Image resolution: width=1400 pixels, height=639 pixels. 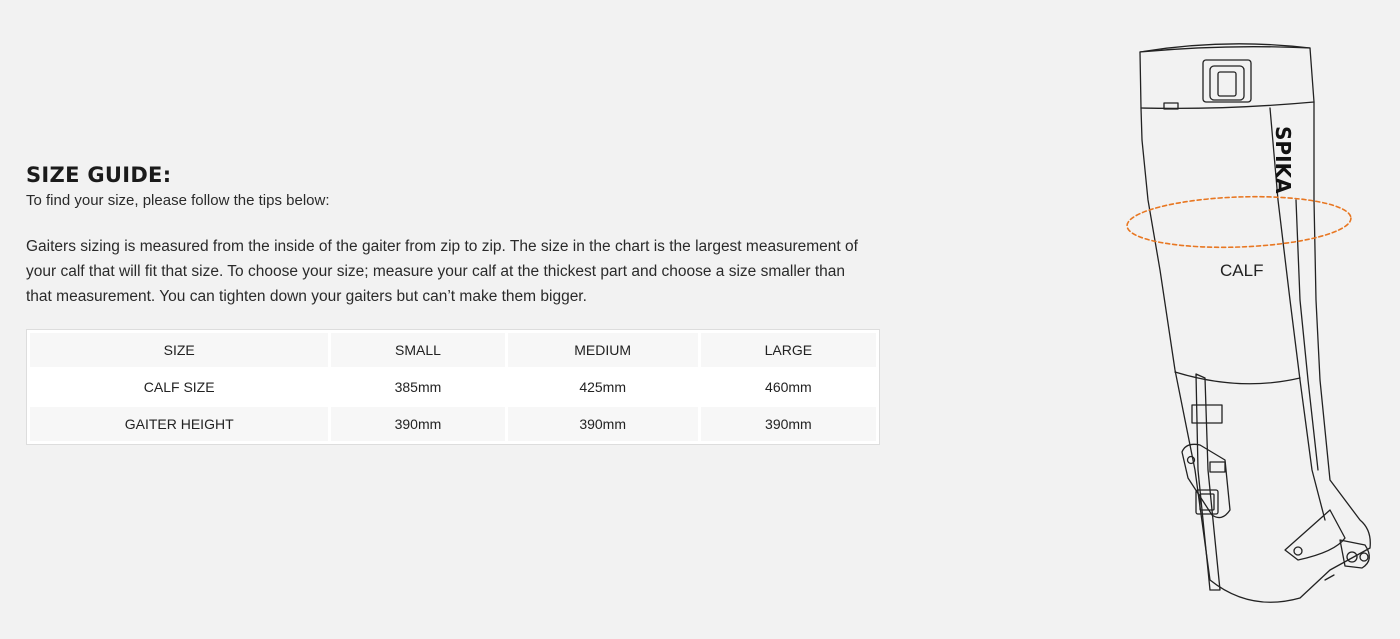 I want to click on table-header-cell: LARGE, so click(x=788, y=350).